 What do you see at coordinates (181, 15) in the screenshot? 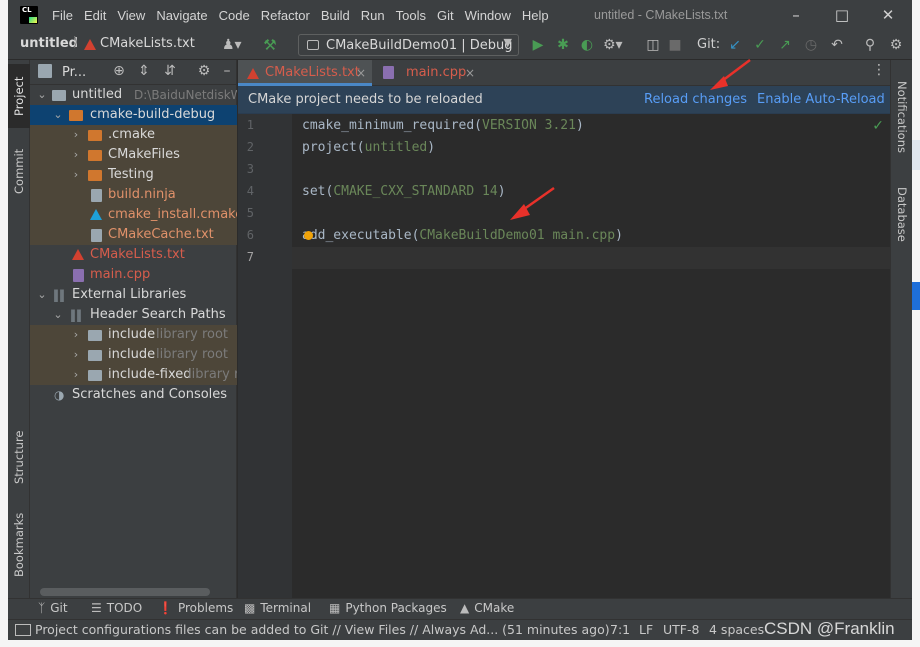
I see `menu-navigate: Navigate` at bounding box center [181, 15].